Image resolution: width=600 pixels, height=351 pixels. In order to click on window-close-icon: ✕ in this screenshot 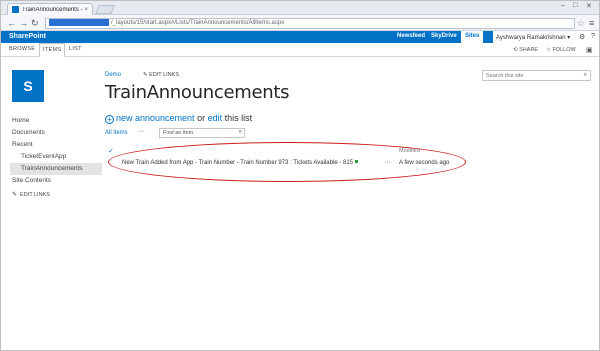, I will do `click(589, 6)`.